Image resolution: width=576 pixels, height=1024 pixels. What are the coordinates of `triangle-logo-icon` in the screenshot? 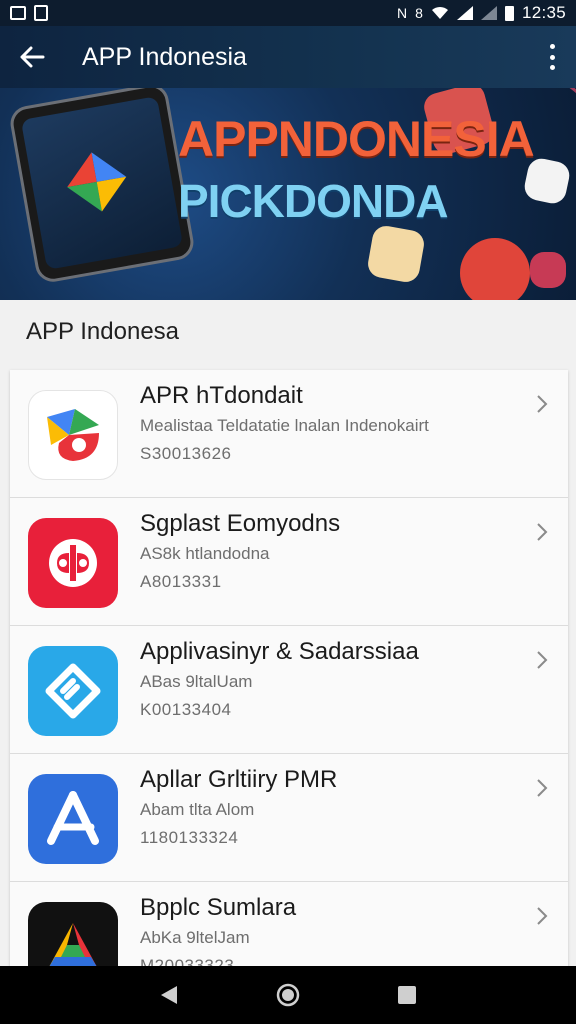 It's located at (73, 945).